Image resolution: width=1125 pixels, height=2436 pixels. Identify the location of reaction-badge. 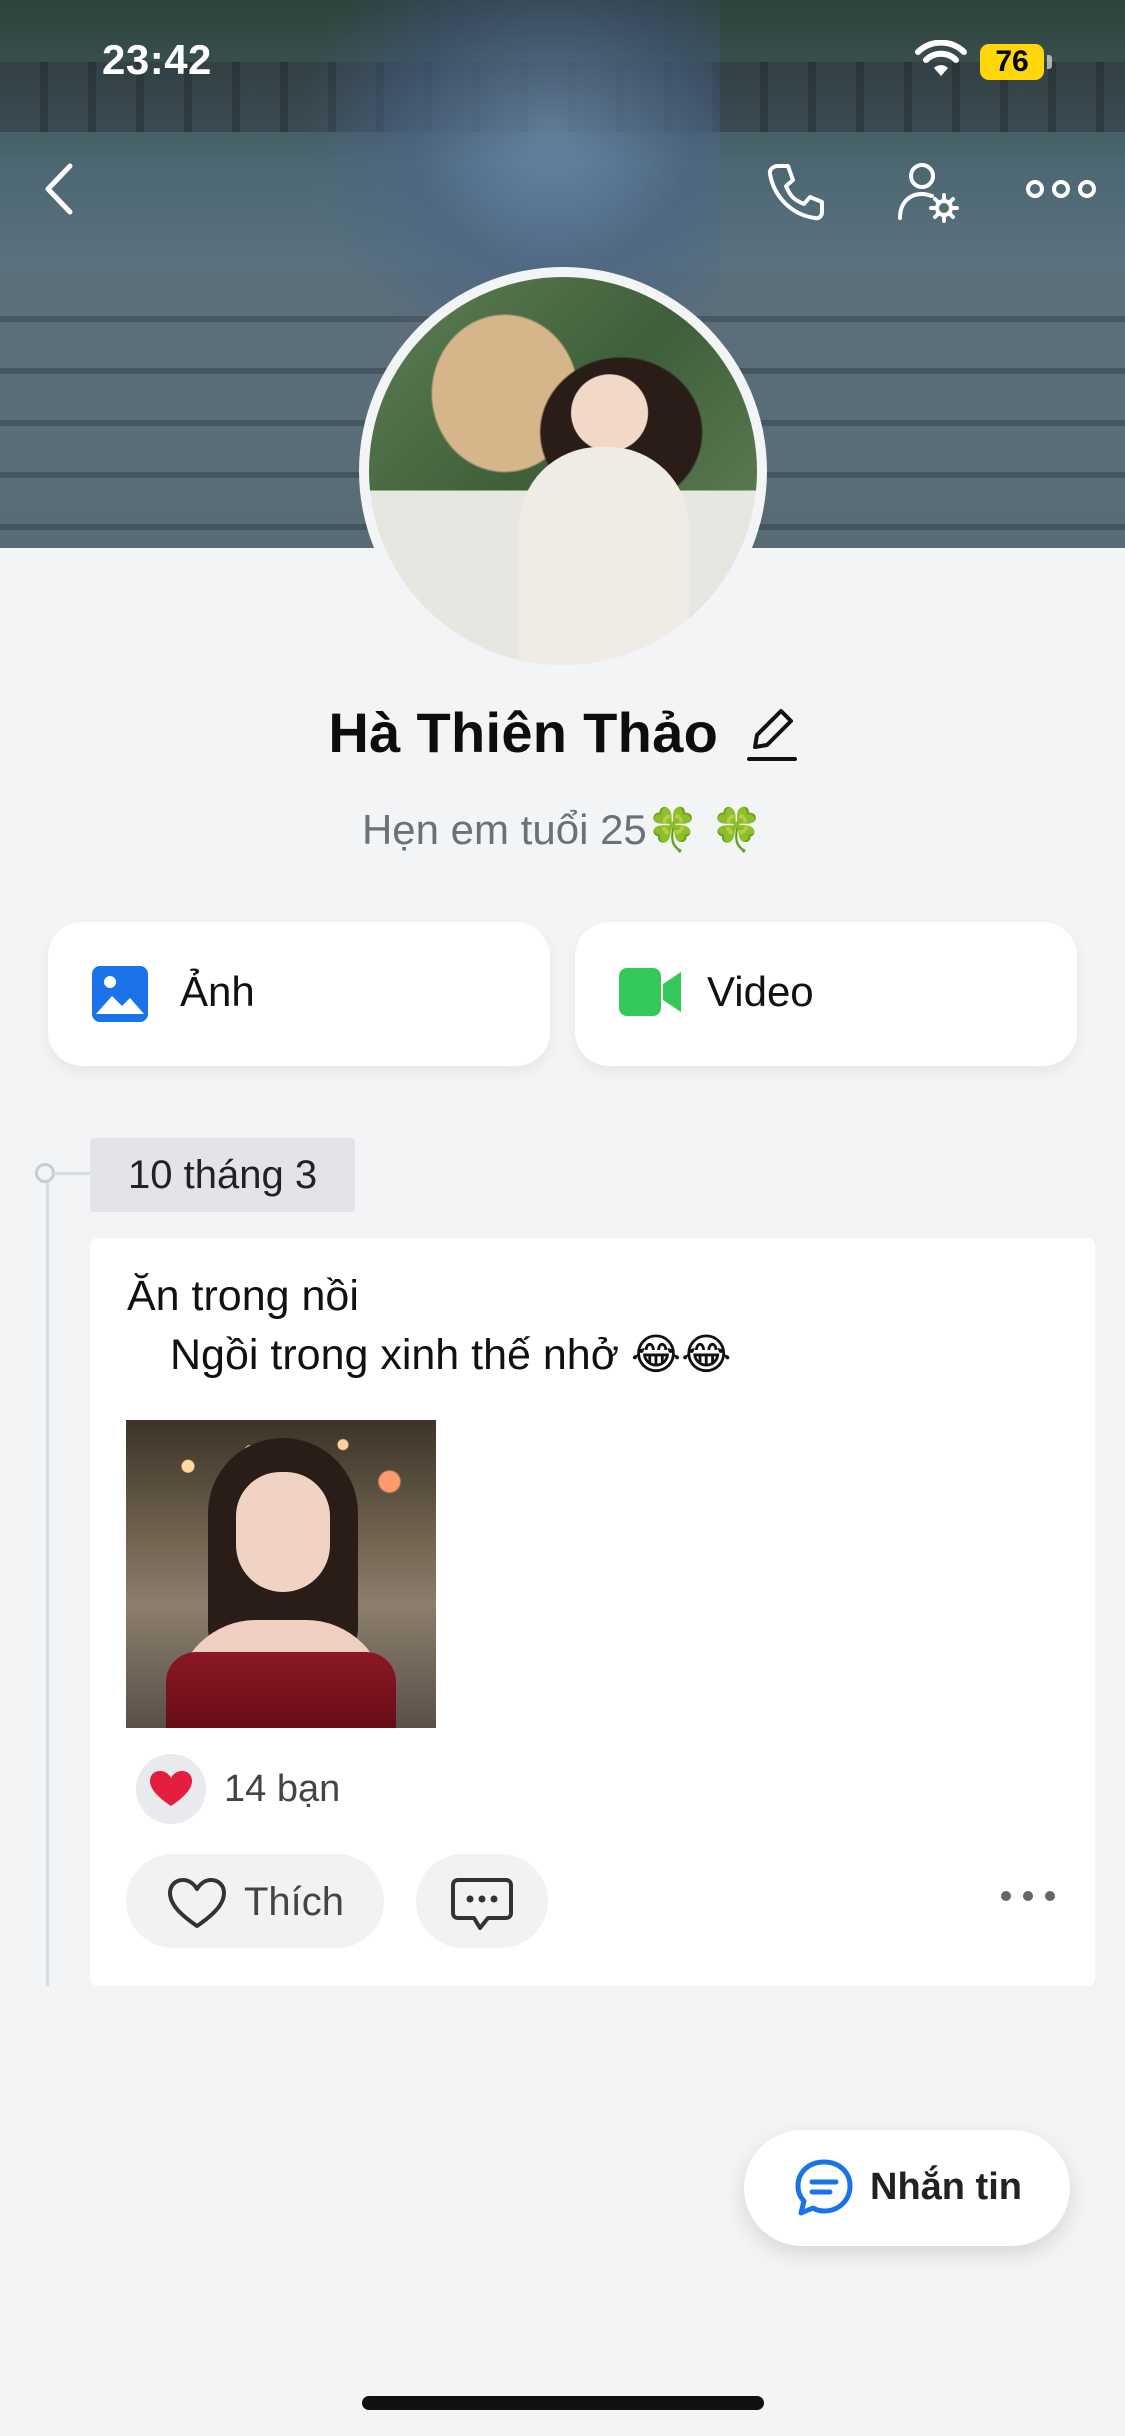
(171, 1789).